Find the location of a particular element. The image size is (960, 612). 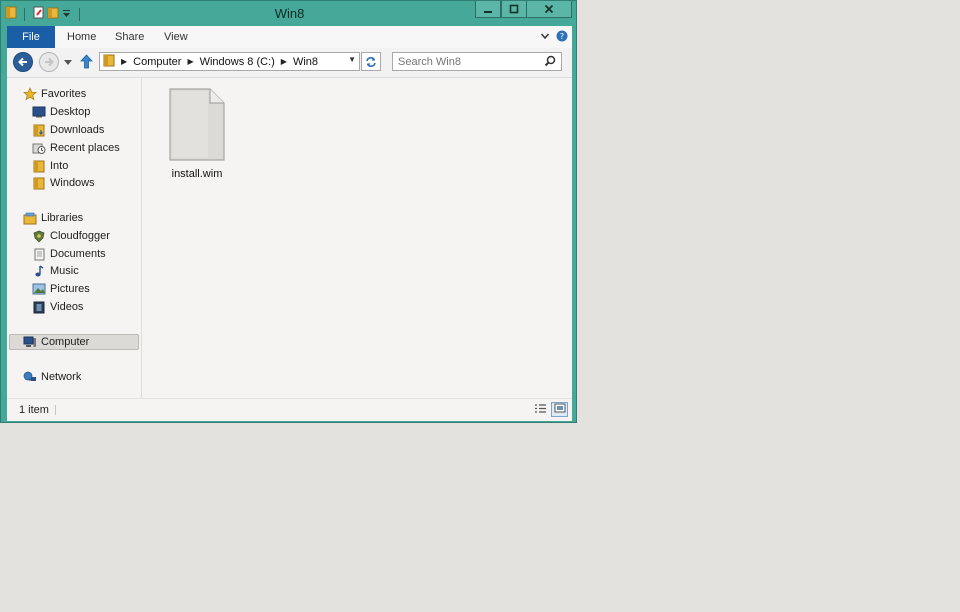

ribbon-controls: ? is located at coordinates (554, 37).